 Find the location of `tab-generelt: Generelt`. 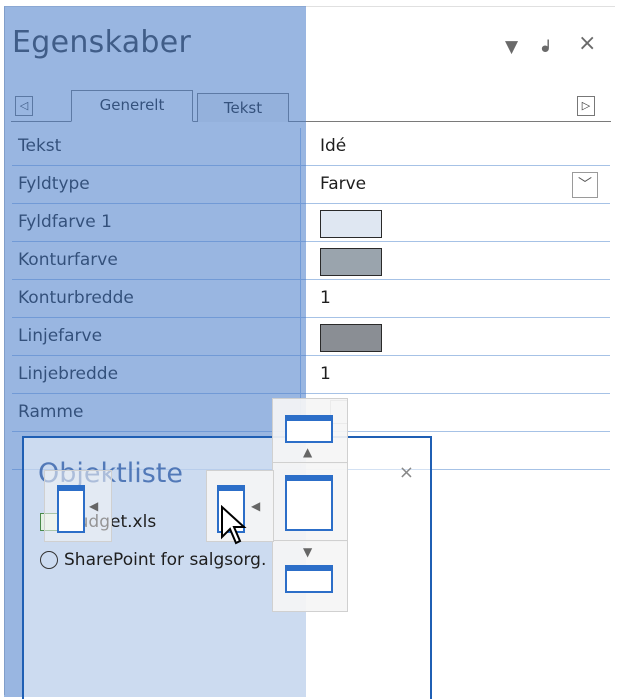

tab-generelt: Generelt is located at coordinates (132, 106).